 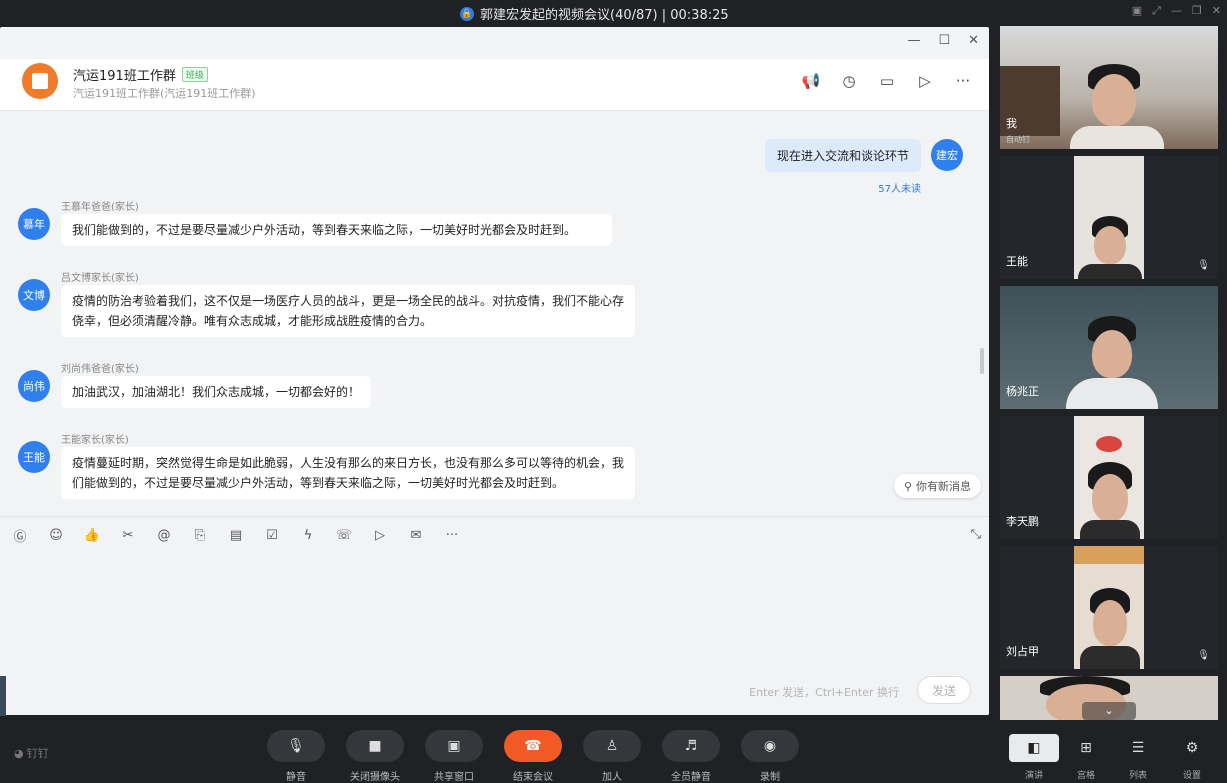 I want to click on chat-window-controls: — ☐ ✕, so click(x=943, y=40).